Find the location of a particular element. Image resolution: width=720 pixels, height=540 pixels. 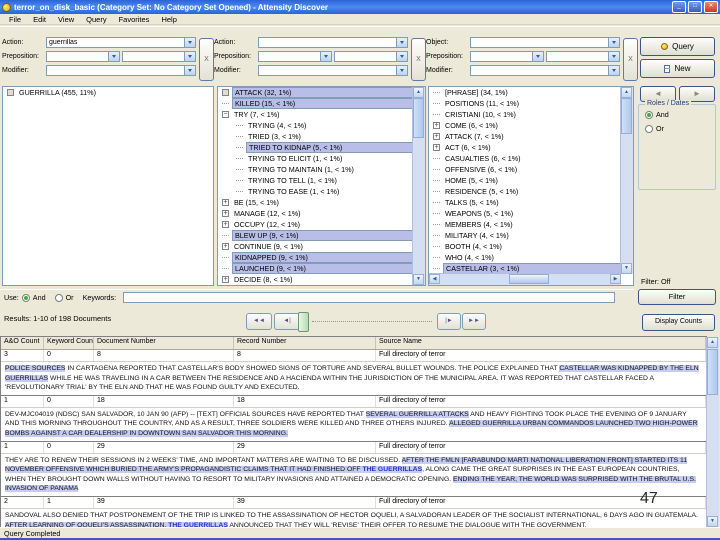

query-button: Query is located at coordinates (677, 46).